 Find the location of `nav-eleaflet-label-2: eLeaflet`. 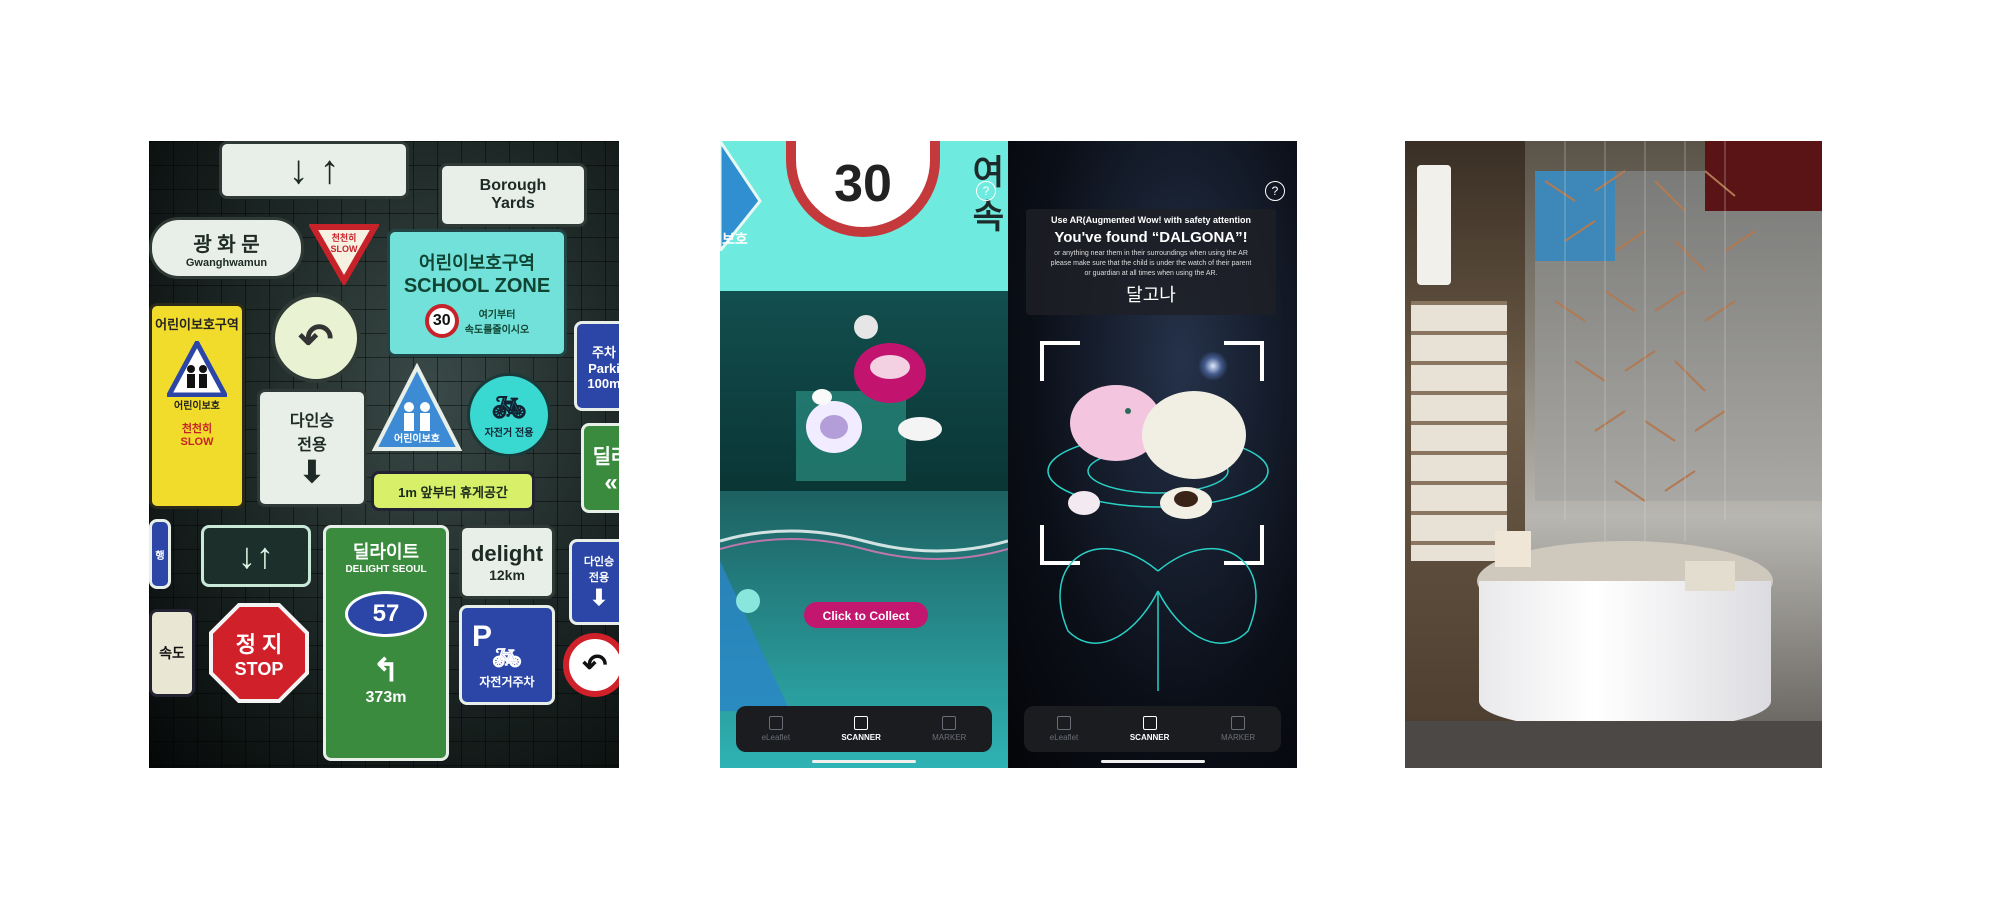

nav-eleaflet-label-2: eLeaflet is located at coordinates (1064, 737).